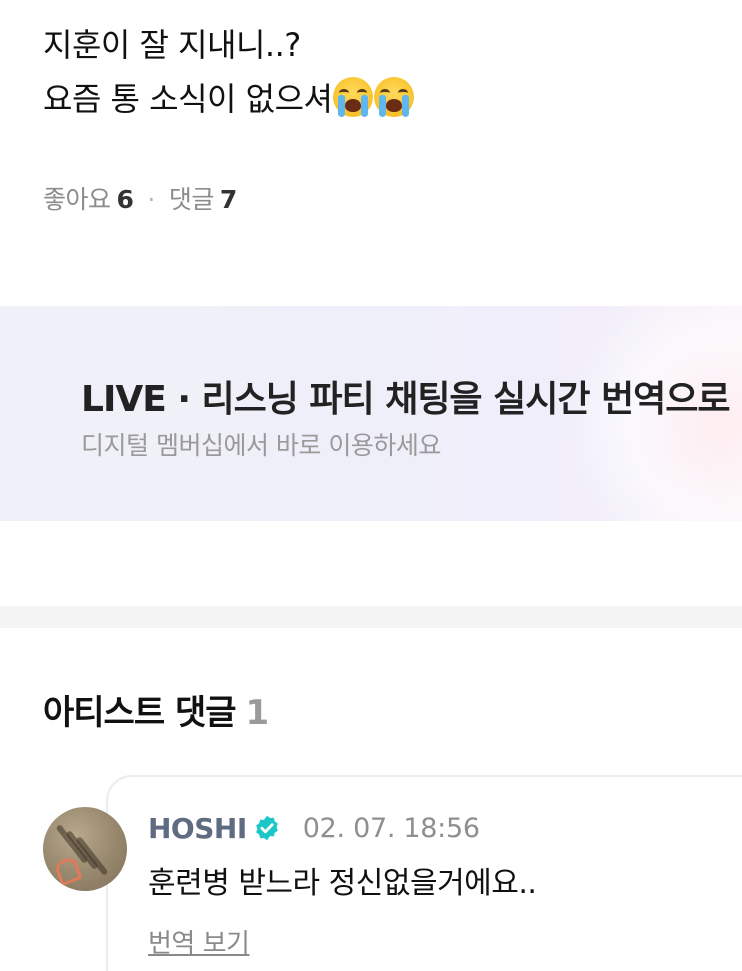  Describe the element at coordinates (228, 199) in the screenshot. I see `comments-count: 7` at that location.